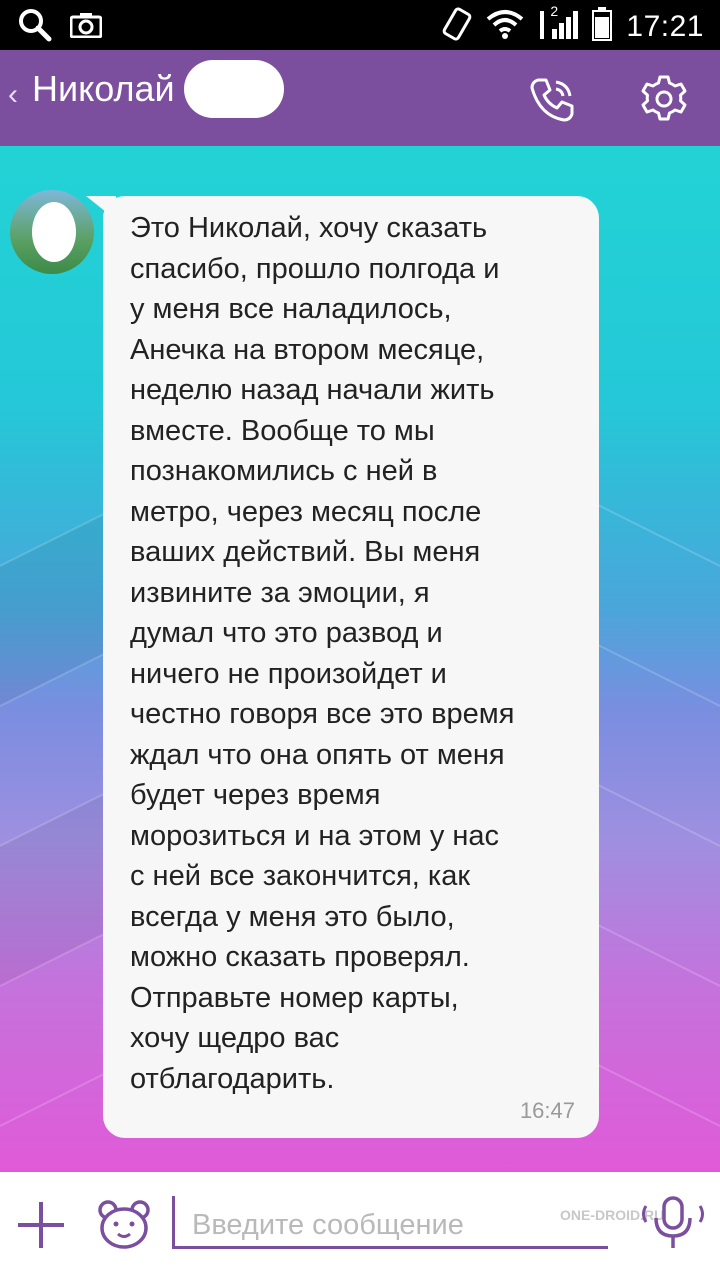  I want to click on phone-icon, so click(552, 100).